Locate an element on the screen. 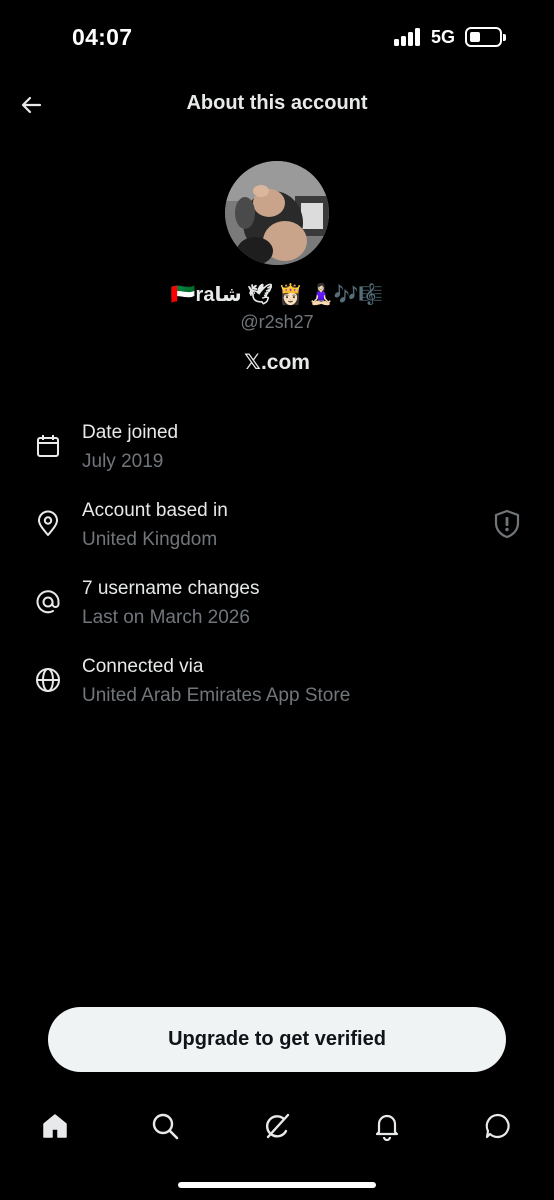 The height and width of the screenshot is (1200, 554). display-name: 🇦🇪raشا 🕊 👸🏻 🧘🏻‍♀️🎶🎼 is located at coordinates (277, 295).